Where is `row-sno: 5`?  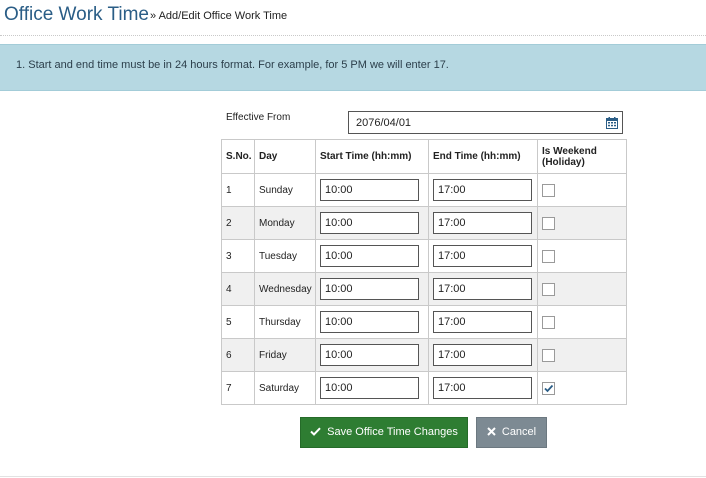 row-sno: 5 is located at coordinates (238, 322).